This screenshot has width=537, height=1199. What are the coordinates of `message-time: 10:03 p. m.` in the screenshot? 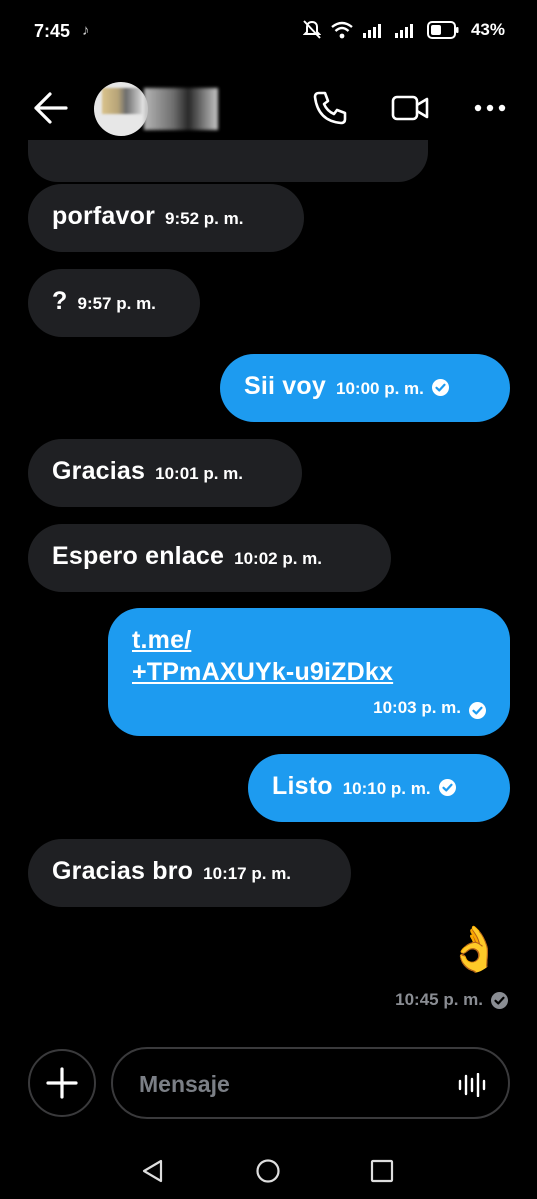 It's located at (417, 707).